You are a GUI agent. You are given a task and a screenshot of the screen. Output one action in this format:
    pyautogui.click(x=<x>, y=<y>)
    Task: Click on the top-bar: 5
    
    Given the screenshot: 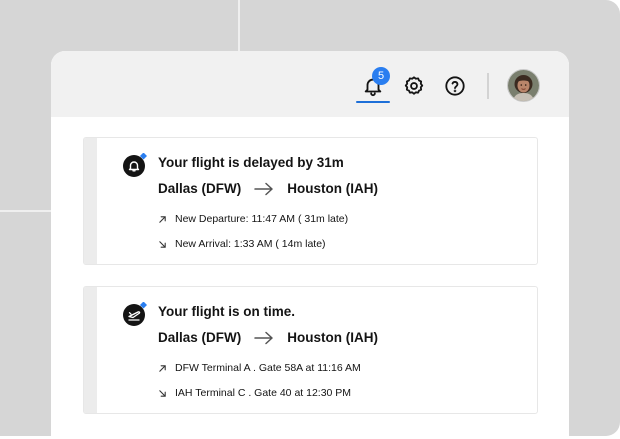 What is the action you would take?
    pyautogui.click(x=310, y=84)
    